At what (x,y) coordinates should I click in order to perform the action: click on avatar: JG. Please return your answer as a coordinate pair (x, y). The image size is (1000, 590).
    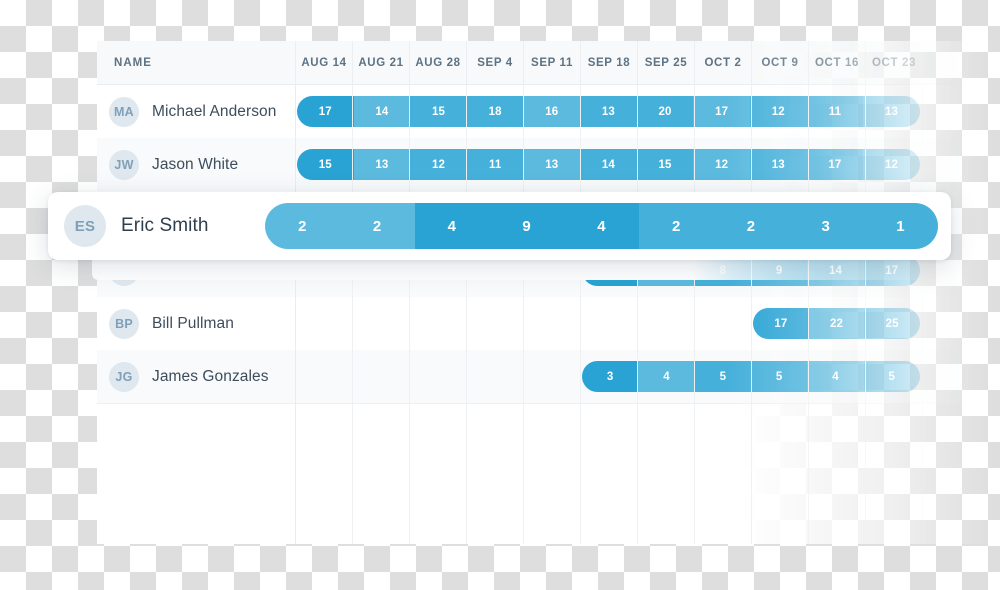
    Looking at the image, I should click on (124, 376).